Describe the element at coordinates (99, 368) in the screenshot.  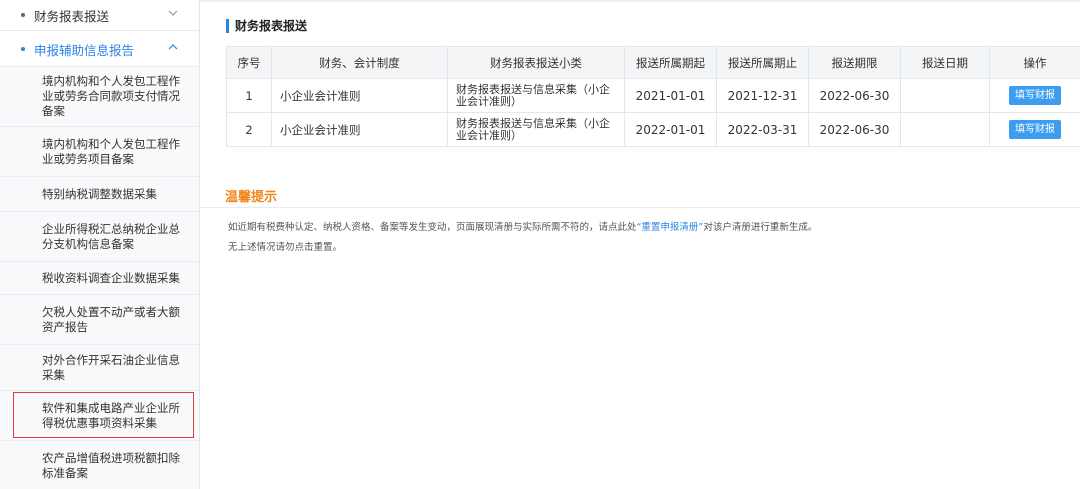
I see `sidebar-item-offshore-oil: 对外合作开采石油企业信息 采集` at that location.